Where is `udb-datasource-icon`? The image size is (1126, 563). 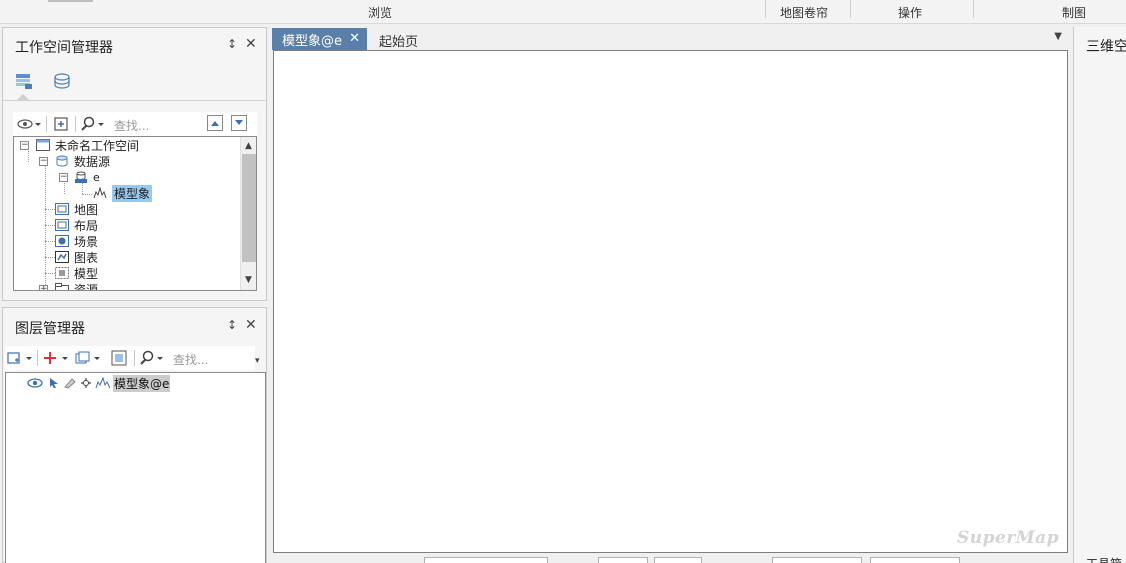
udb-datasource-icon is located at coordinates (81, 177).